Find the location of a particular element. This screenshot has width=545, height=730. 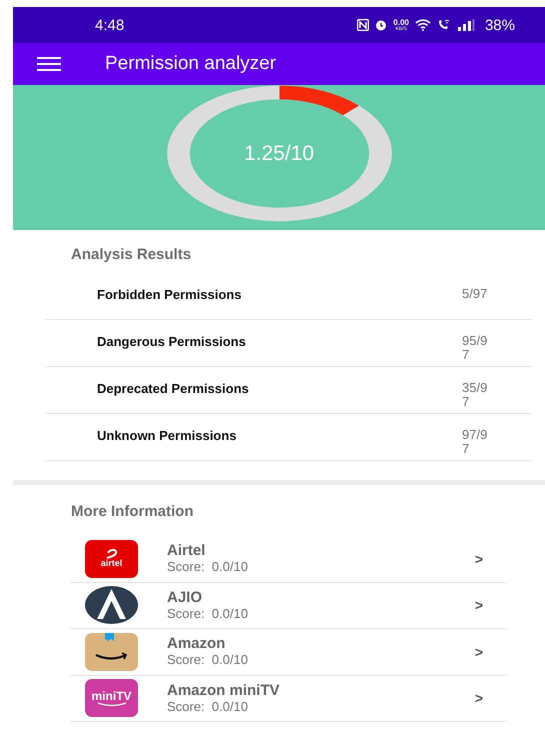

app-logo: airtel is located at coordinates (111, 559).